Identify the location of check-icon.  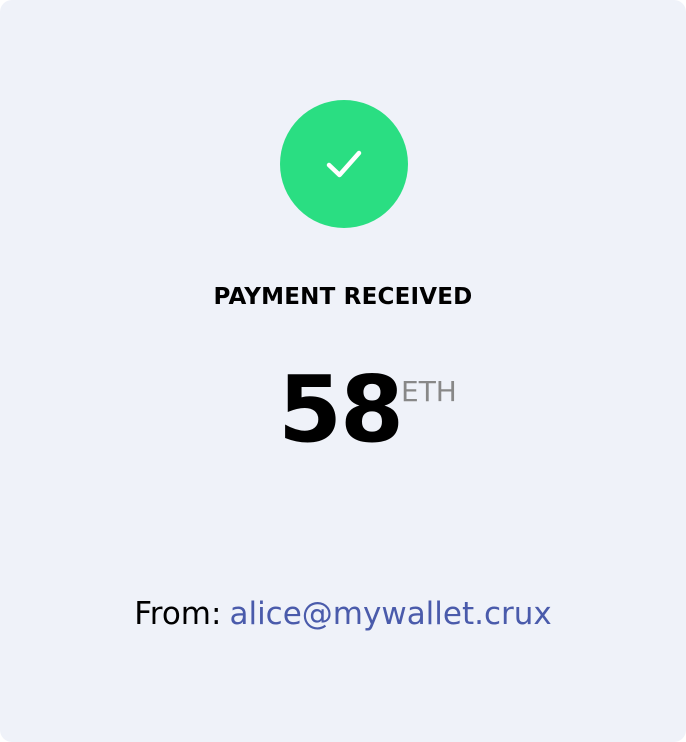
(344, 164).